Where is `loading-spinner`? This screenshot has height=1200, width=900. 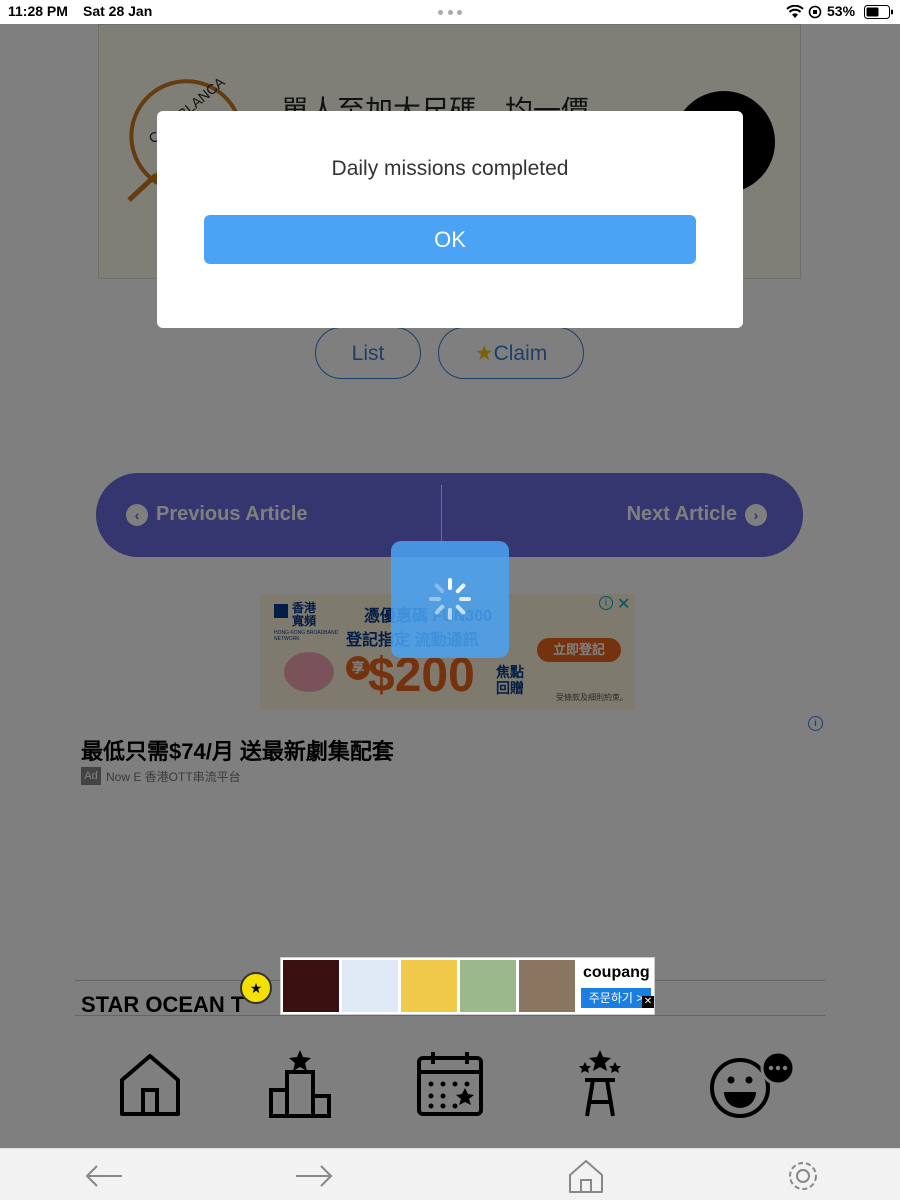
loading-spinner is located at coordinates (450, 599).